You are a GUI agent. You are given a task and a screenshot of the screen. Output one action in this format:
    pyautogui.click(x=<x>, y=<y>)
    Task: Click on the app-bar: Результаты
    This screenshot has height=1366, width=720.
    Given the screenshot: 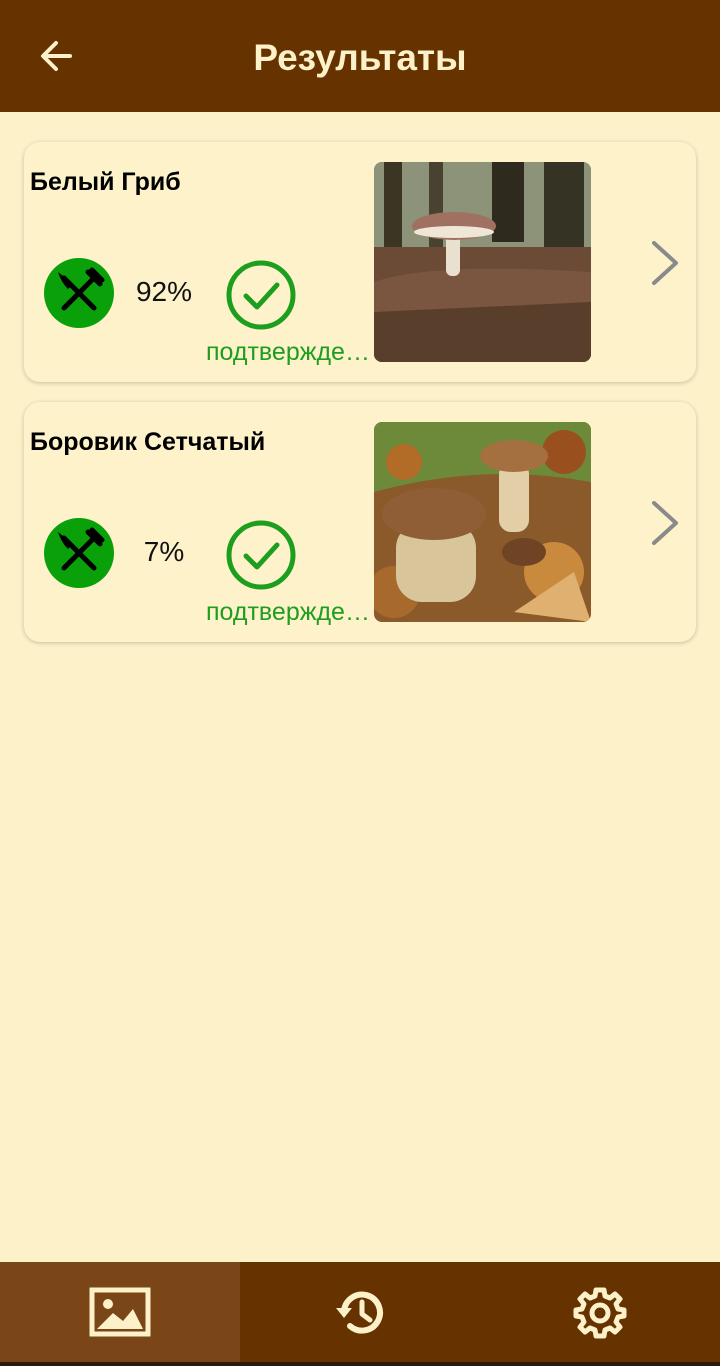 What is the action you would take?
    pyautogui.click(x=360, y=56)
    